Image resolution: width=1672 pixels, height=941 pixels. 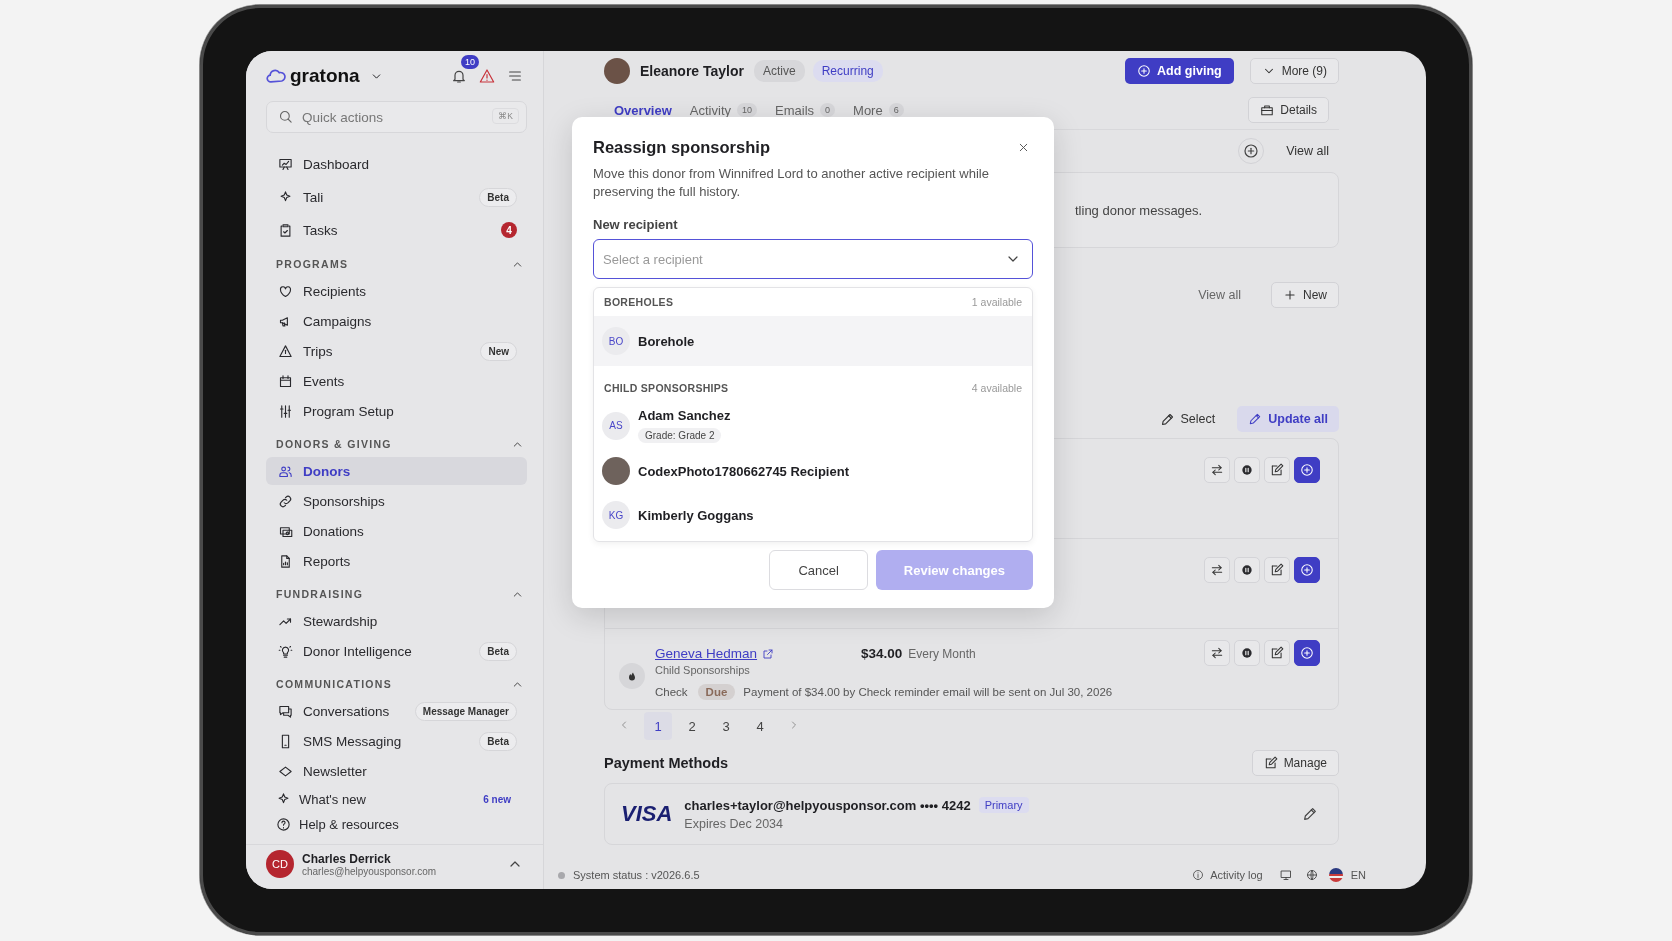 What do you see at coordinates (396, 381) in the screenshot?
I see `nav-item: Events` at bounding box center [396, 381].